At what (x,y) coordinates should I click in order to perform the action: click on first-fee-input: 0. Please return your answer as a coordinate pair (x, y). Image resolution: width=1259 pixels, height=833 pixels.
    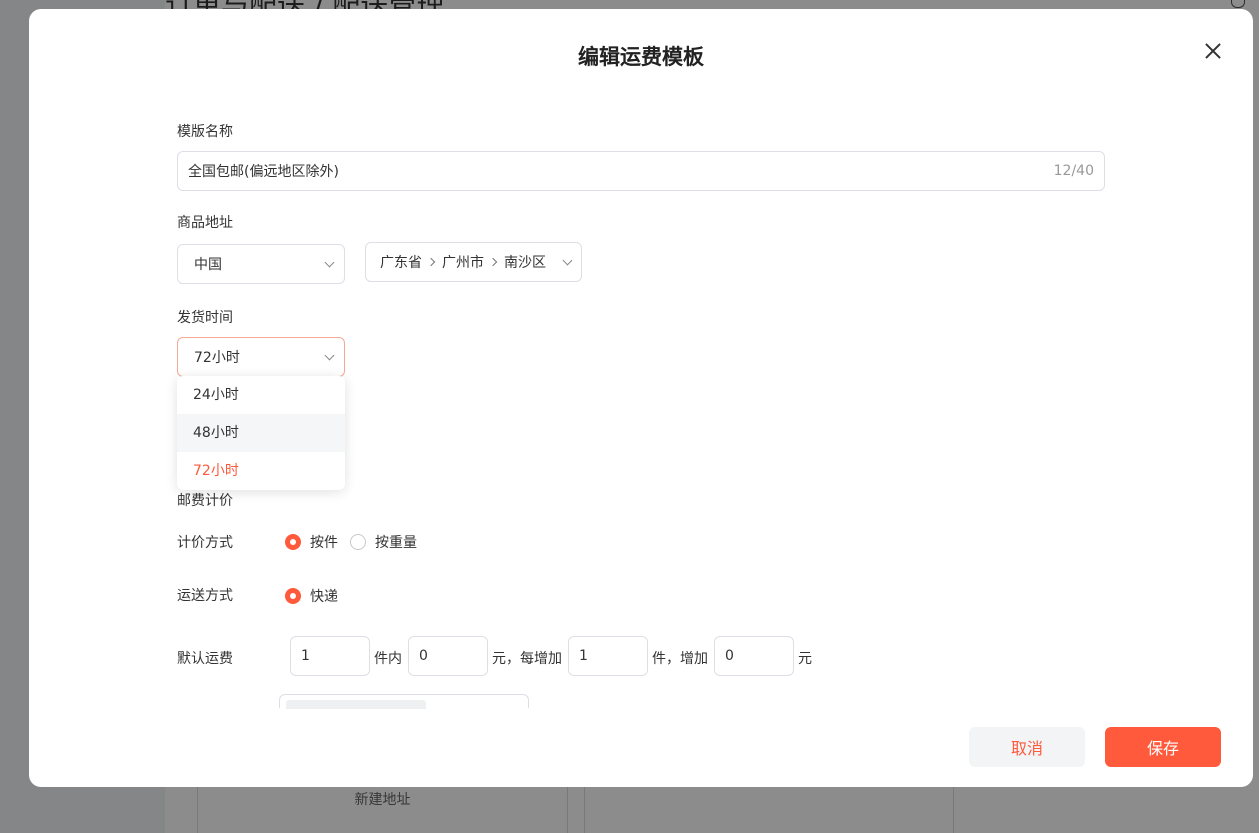
    Looking at the image, I should click on (448, 656).